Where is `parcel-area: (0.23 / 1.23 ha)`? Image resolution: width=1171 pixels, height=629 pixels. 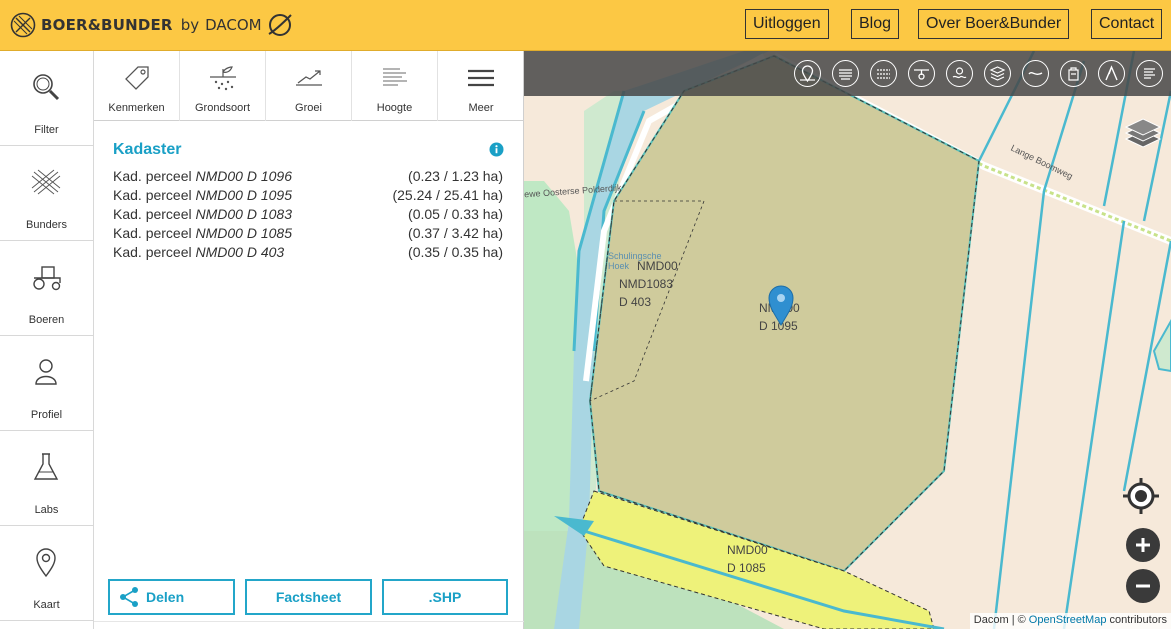
parcel-area: (0.23 / 1.23 ha) is located at coordinates (455, 176).